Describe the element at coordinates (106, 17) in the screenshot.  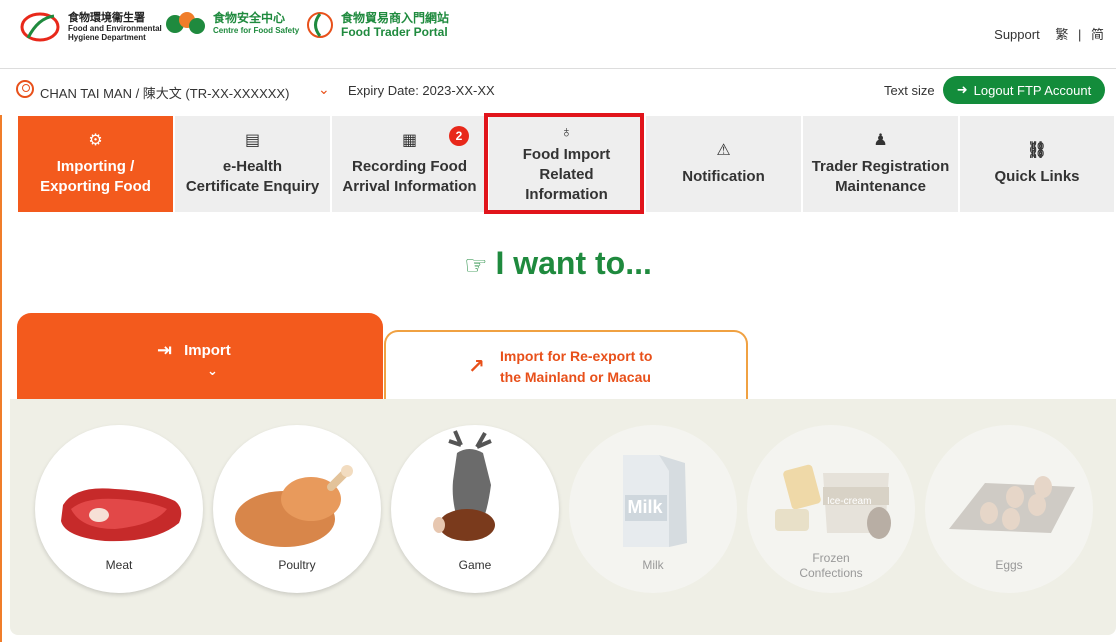
I see `fehd-name-zh: 食物環境衞生署` at that location.